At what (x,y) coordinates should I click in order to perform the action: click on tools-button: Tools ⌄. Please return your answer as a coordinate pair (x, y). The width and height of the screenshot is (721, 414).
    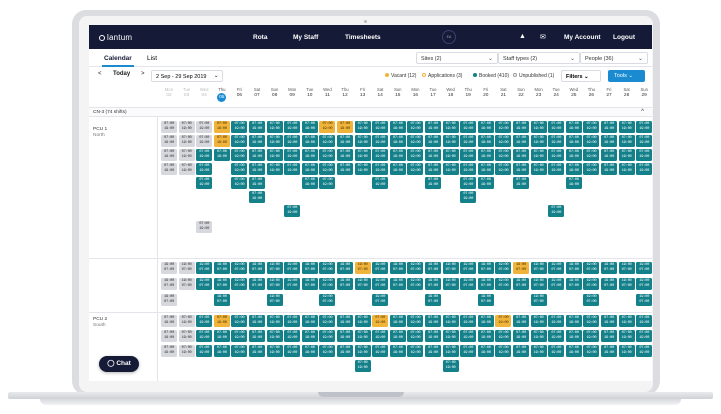
    Looking at the image, I should click on (626, 76).